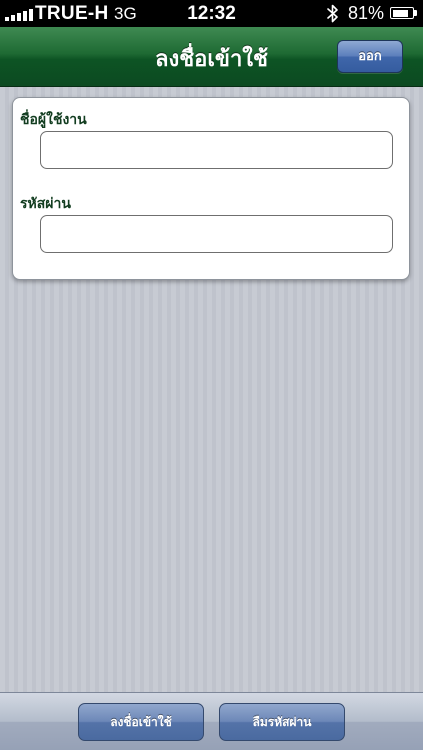  Describe the element at coordinates (216, 234) in the screenshot. I see `password-field` at that location.